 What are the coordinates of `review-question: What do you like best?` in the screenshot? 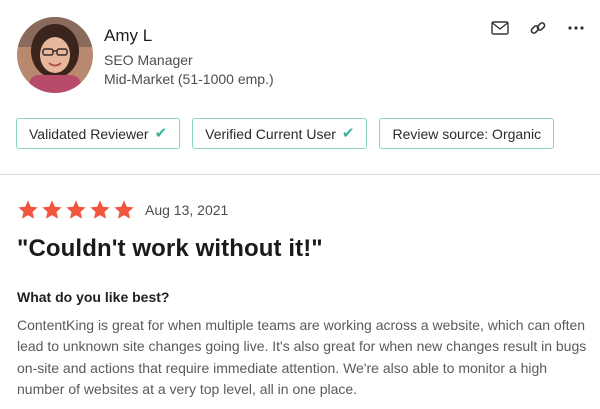 It's located at (93, 297).